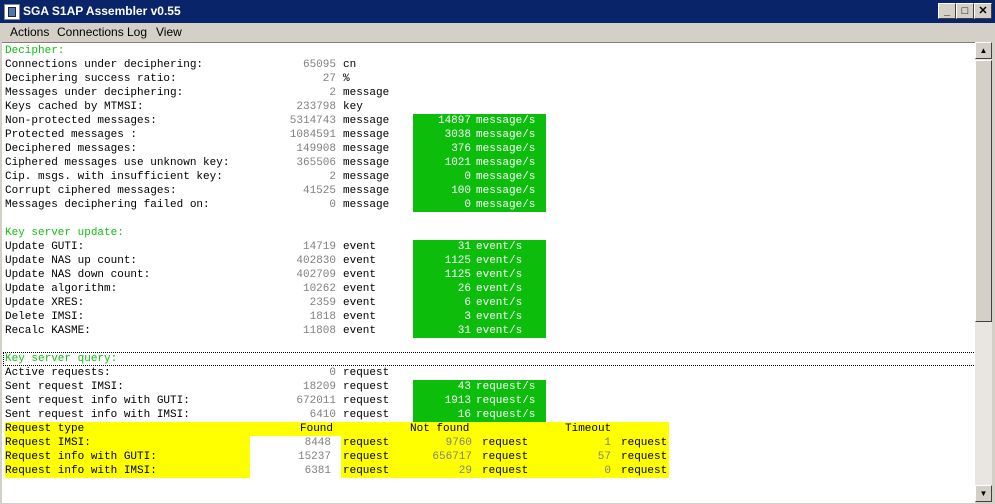 The image size is (995, 504). I want to click on key-update-row: Update algorithm: 10262 event 26 event/s, so click(285, 289).